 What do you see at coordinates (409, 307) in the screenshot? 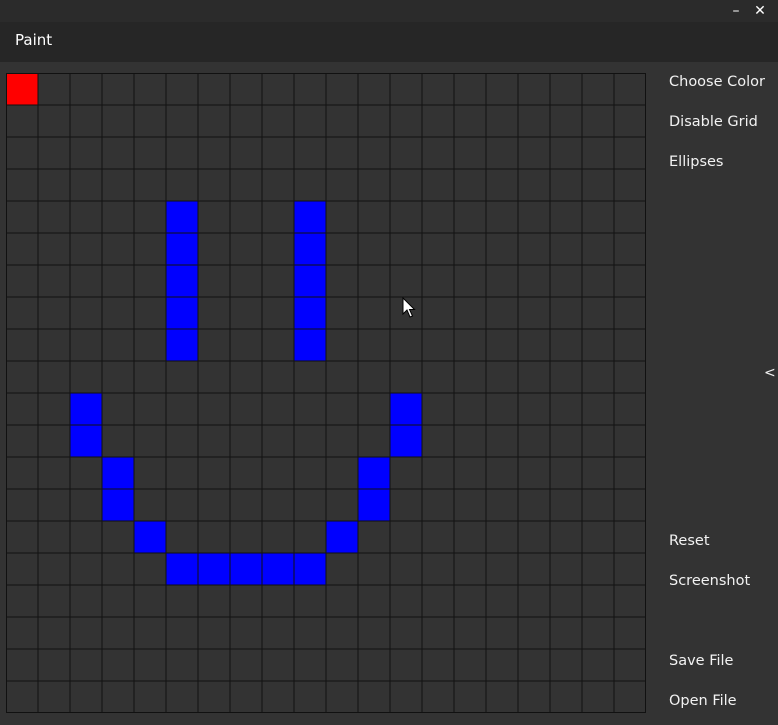
I see `mouse-cursor-icon` at bounding box center [409, 307].